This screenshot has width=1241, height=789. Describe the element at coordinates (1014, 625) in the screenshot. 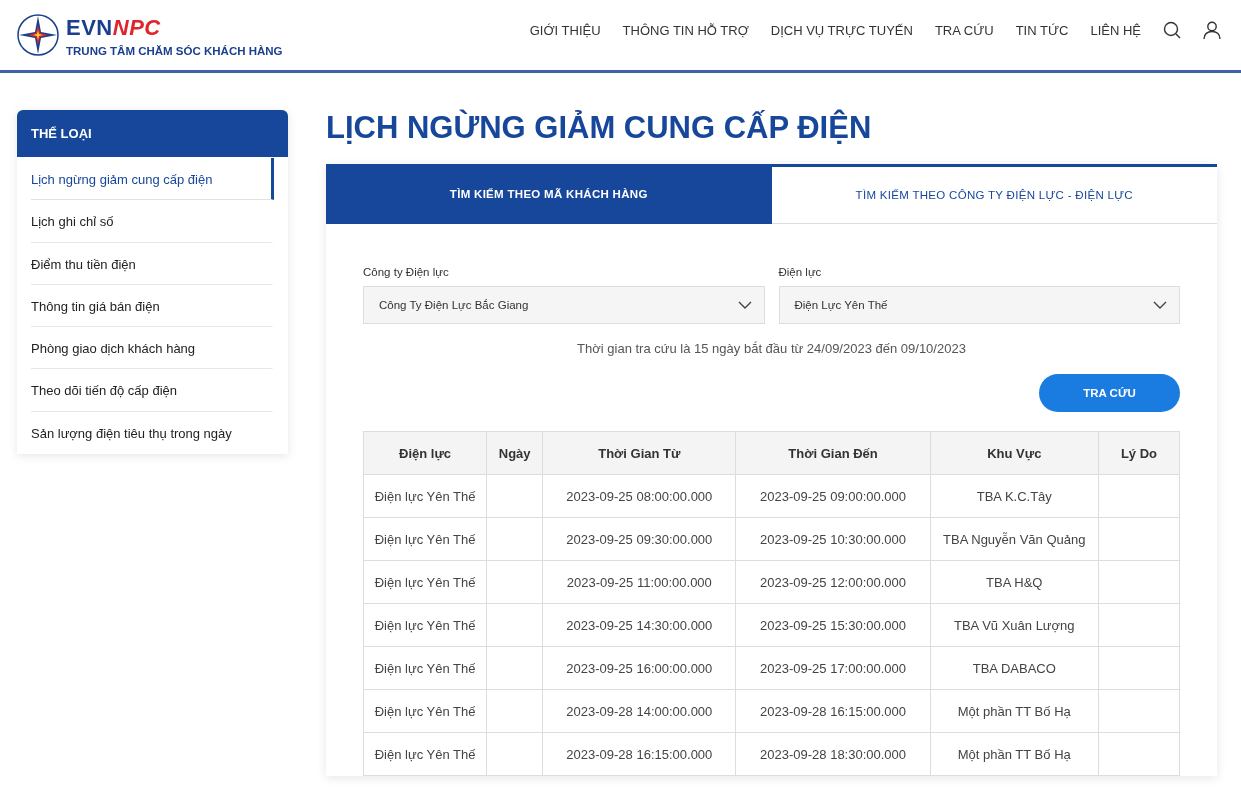

I see `table-cell: TBA Vũ Xuân Lượng` at that location.